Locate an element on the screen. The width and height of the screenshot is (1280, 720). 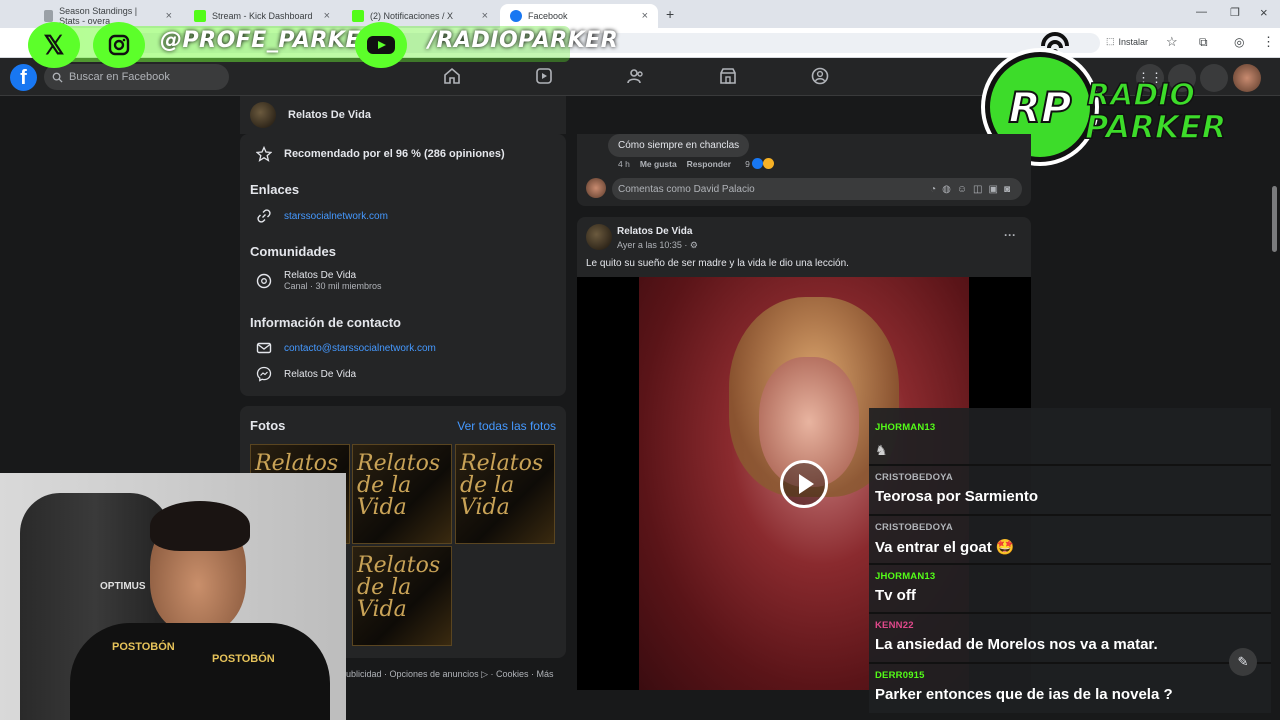
marketplace-nav-icon is located at coordinates (728, 76).